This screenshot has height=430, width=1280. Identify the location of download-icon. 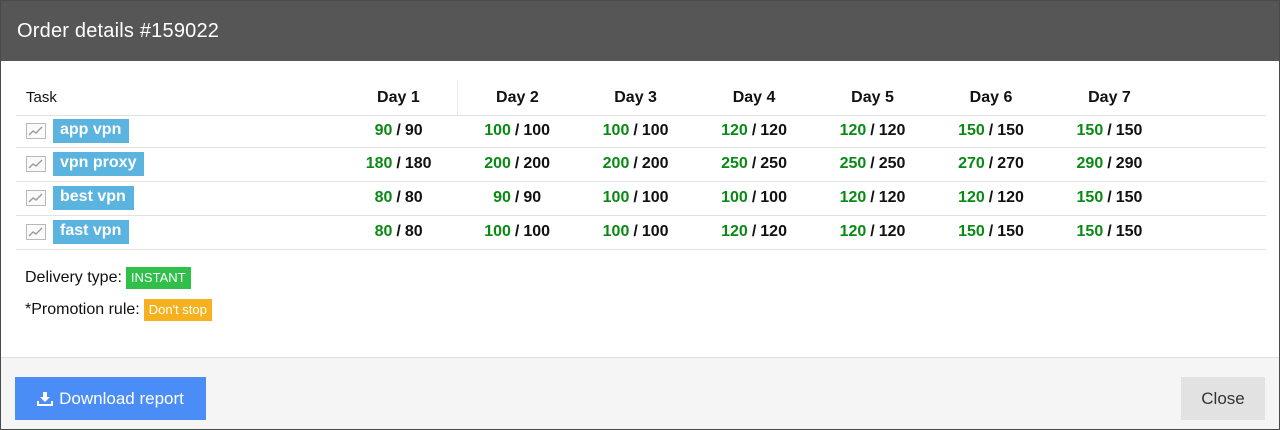
(45, 398).